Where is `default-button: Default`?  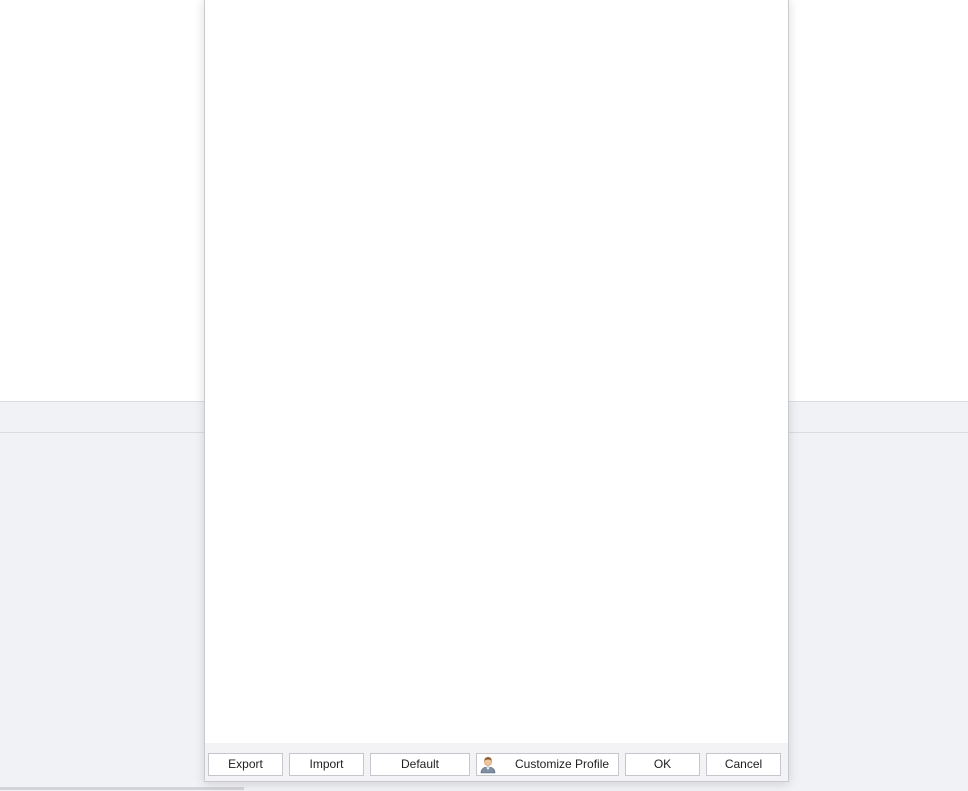 default-button: Default is located at coordinates (420, 764).